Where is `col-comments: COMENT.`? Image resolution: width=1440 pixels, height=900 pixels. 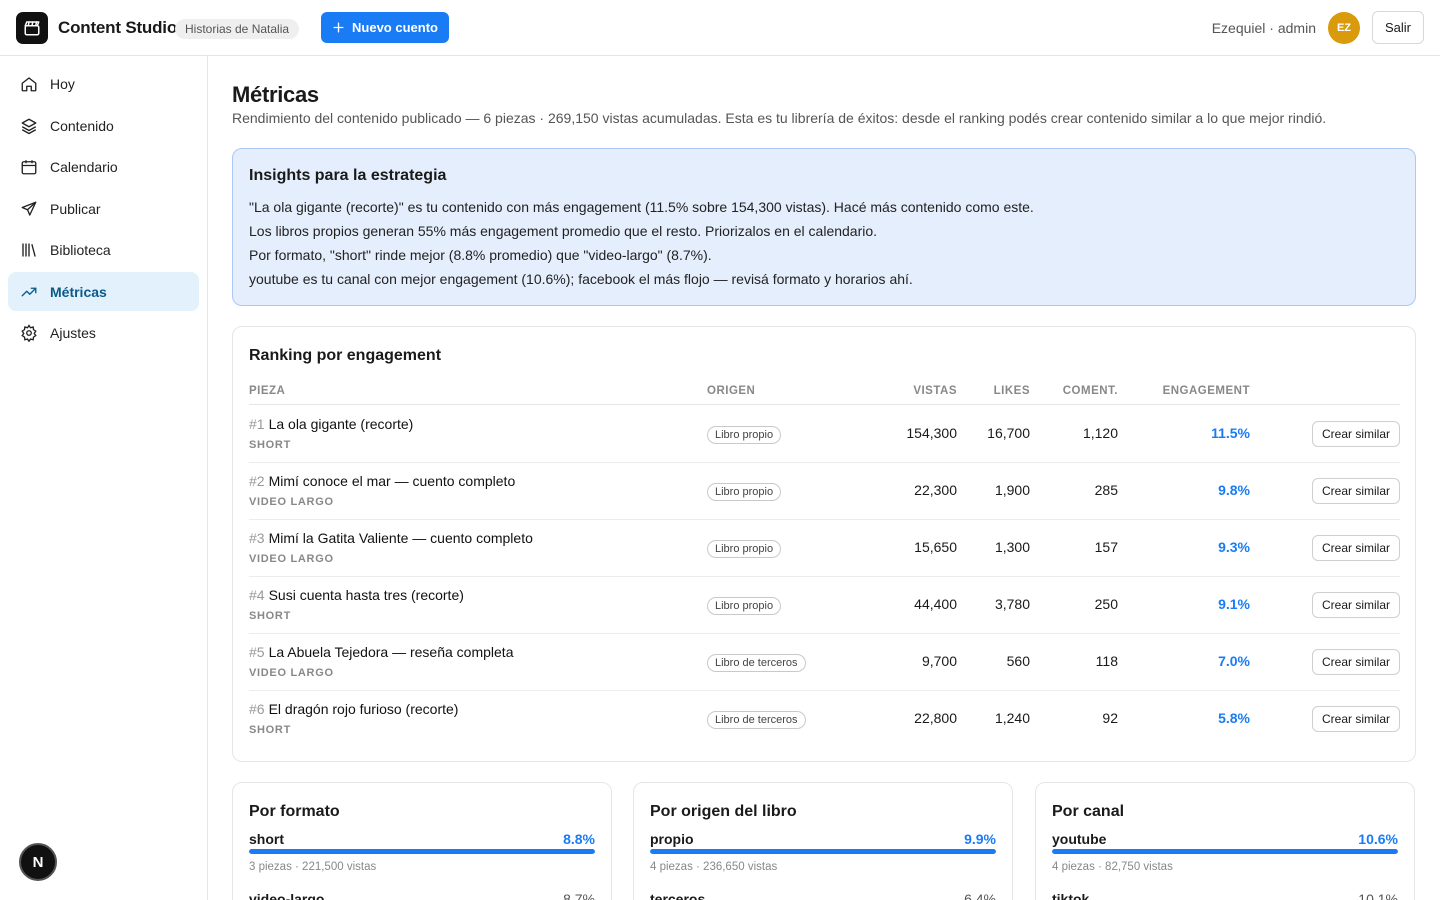 col-comments: COMENT. is located at coordinates (1090, 391).